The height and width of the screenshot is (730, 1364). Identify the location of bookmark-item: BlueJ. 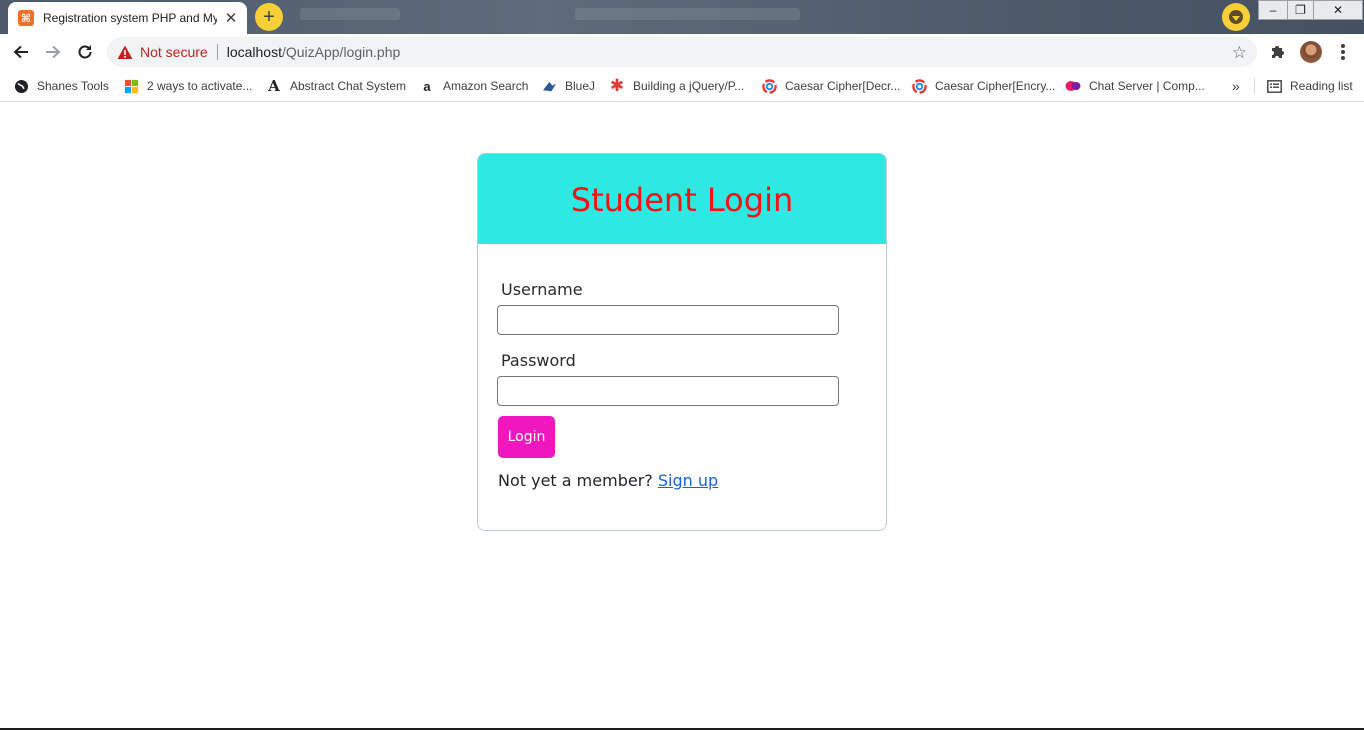
(568, 86).